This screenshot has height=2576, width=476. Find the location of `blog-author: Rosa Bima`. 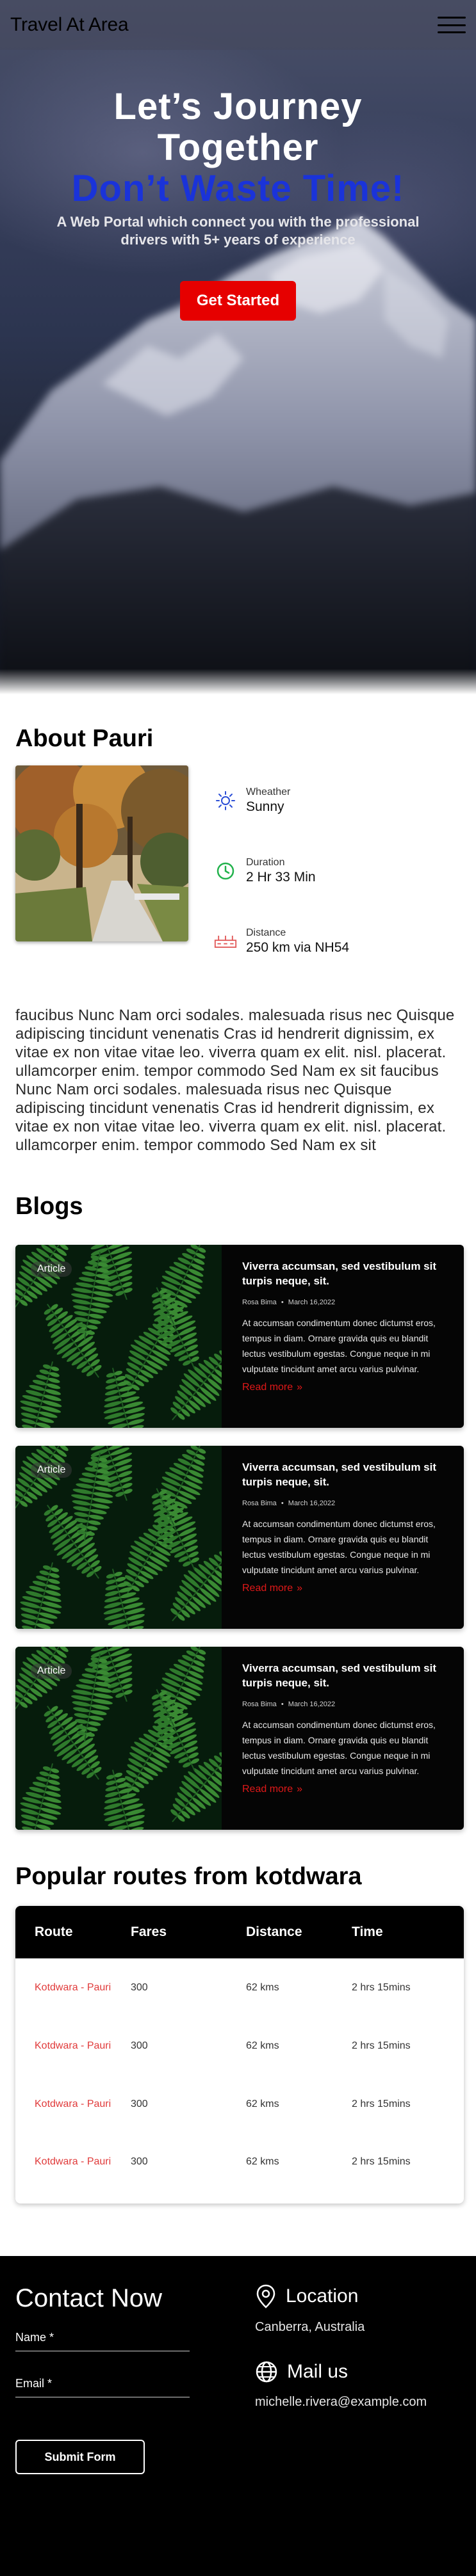

blog-author: Rosa Bima is located at coordinates (259, 1302).